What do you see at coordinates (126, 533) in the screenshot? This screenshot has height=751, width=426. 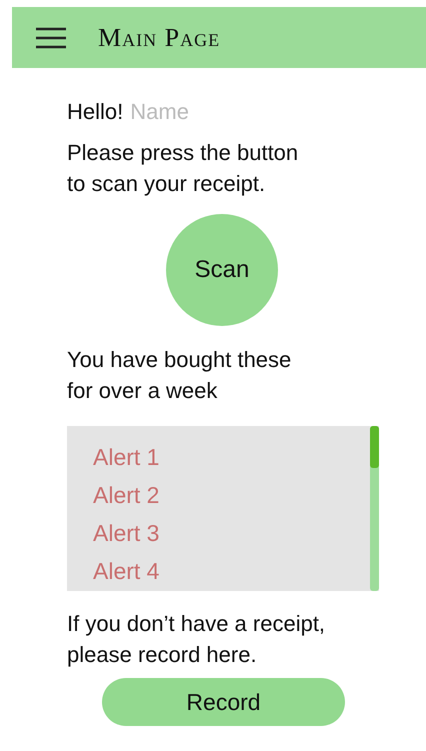 I see `alert-item: Alert 3` at bounding box center [126, 533].